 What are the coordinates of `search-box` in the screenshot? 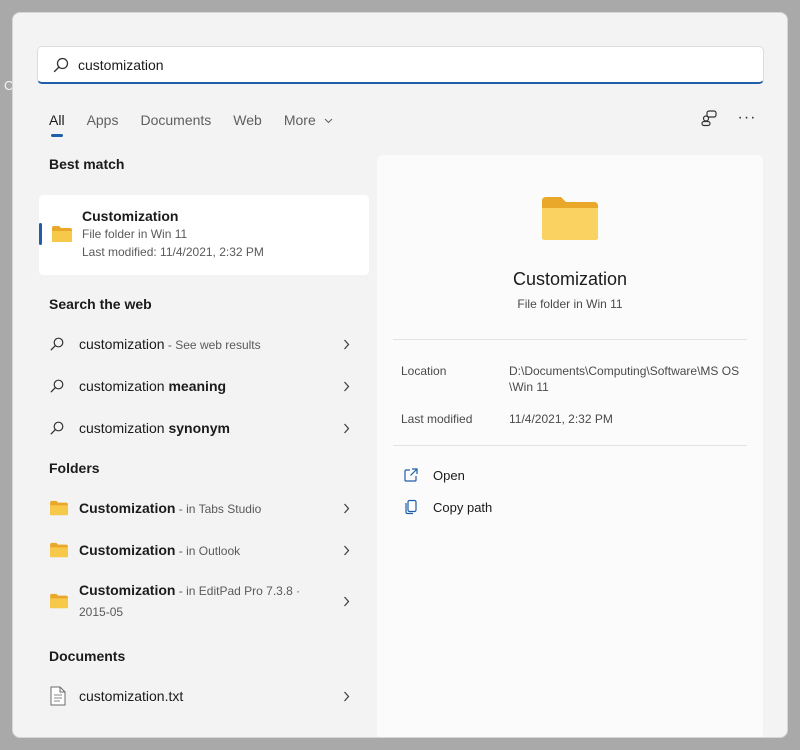 It's located at (400, 65).